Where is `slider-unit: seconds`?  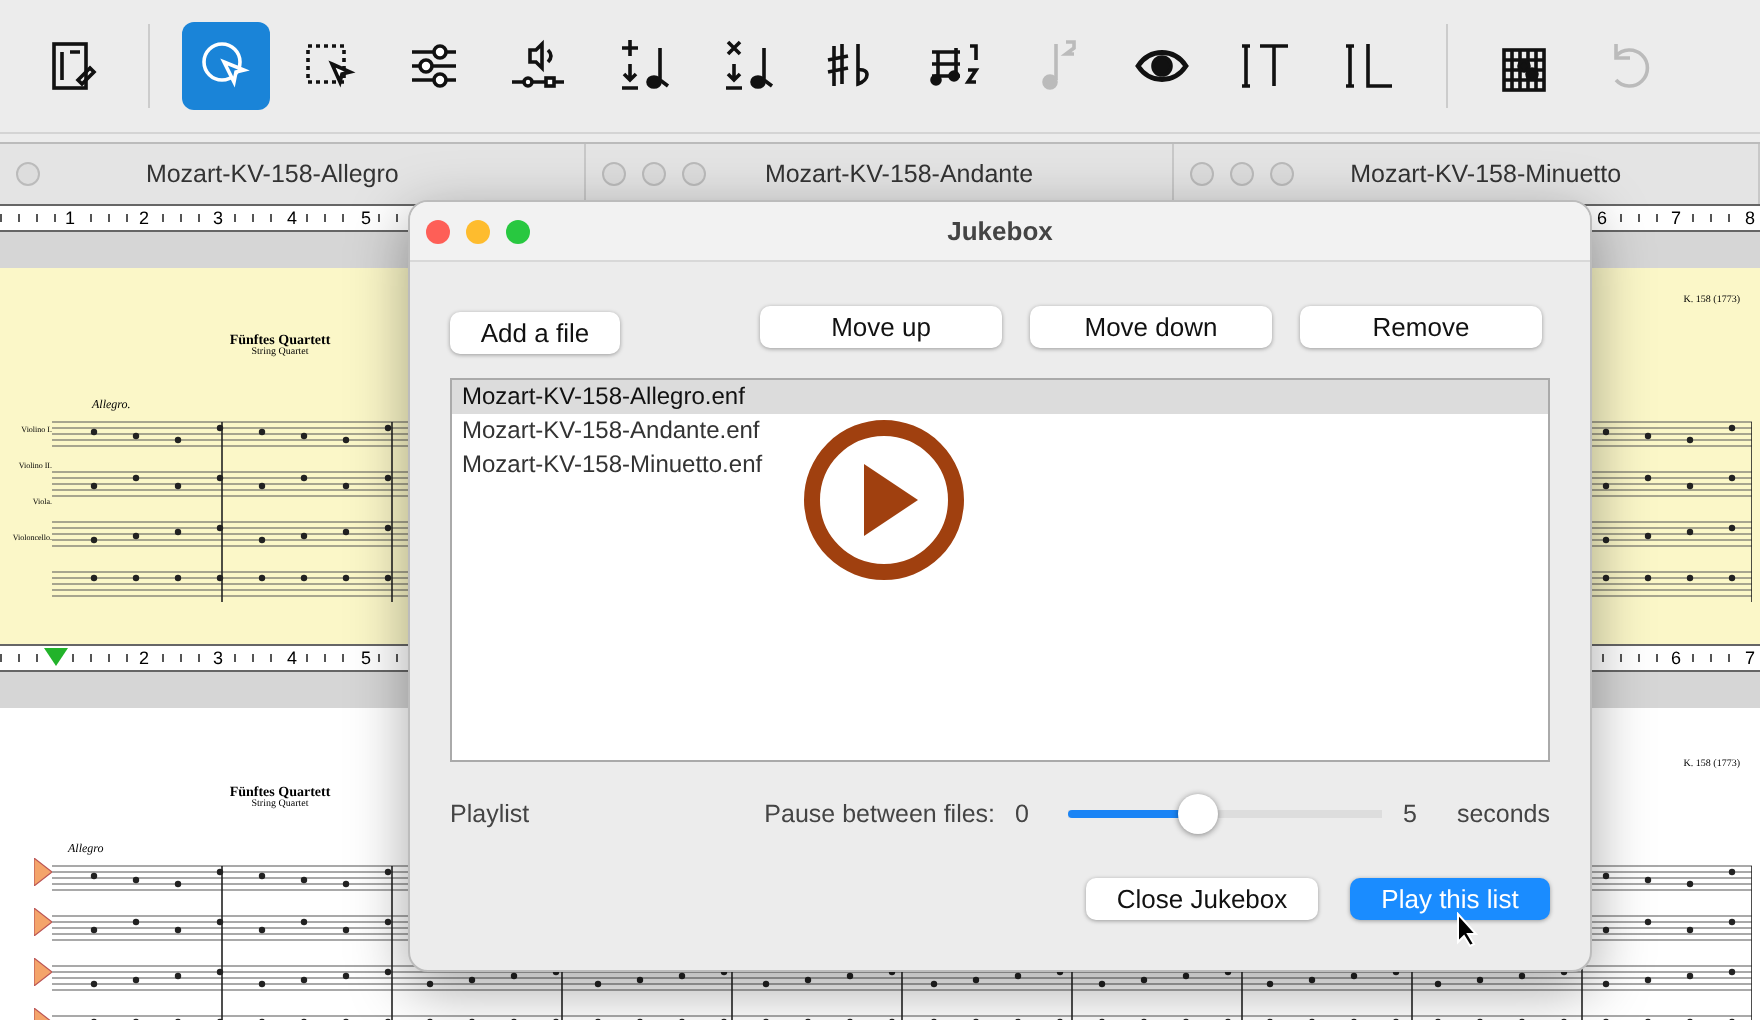 slider-unit: seconds is located at coordinates (1503, 814).